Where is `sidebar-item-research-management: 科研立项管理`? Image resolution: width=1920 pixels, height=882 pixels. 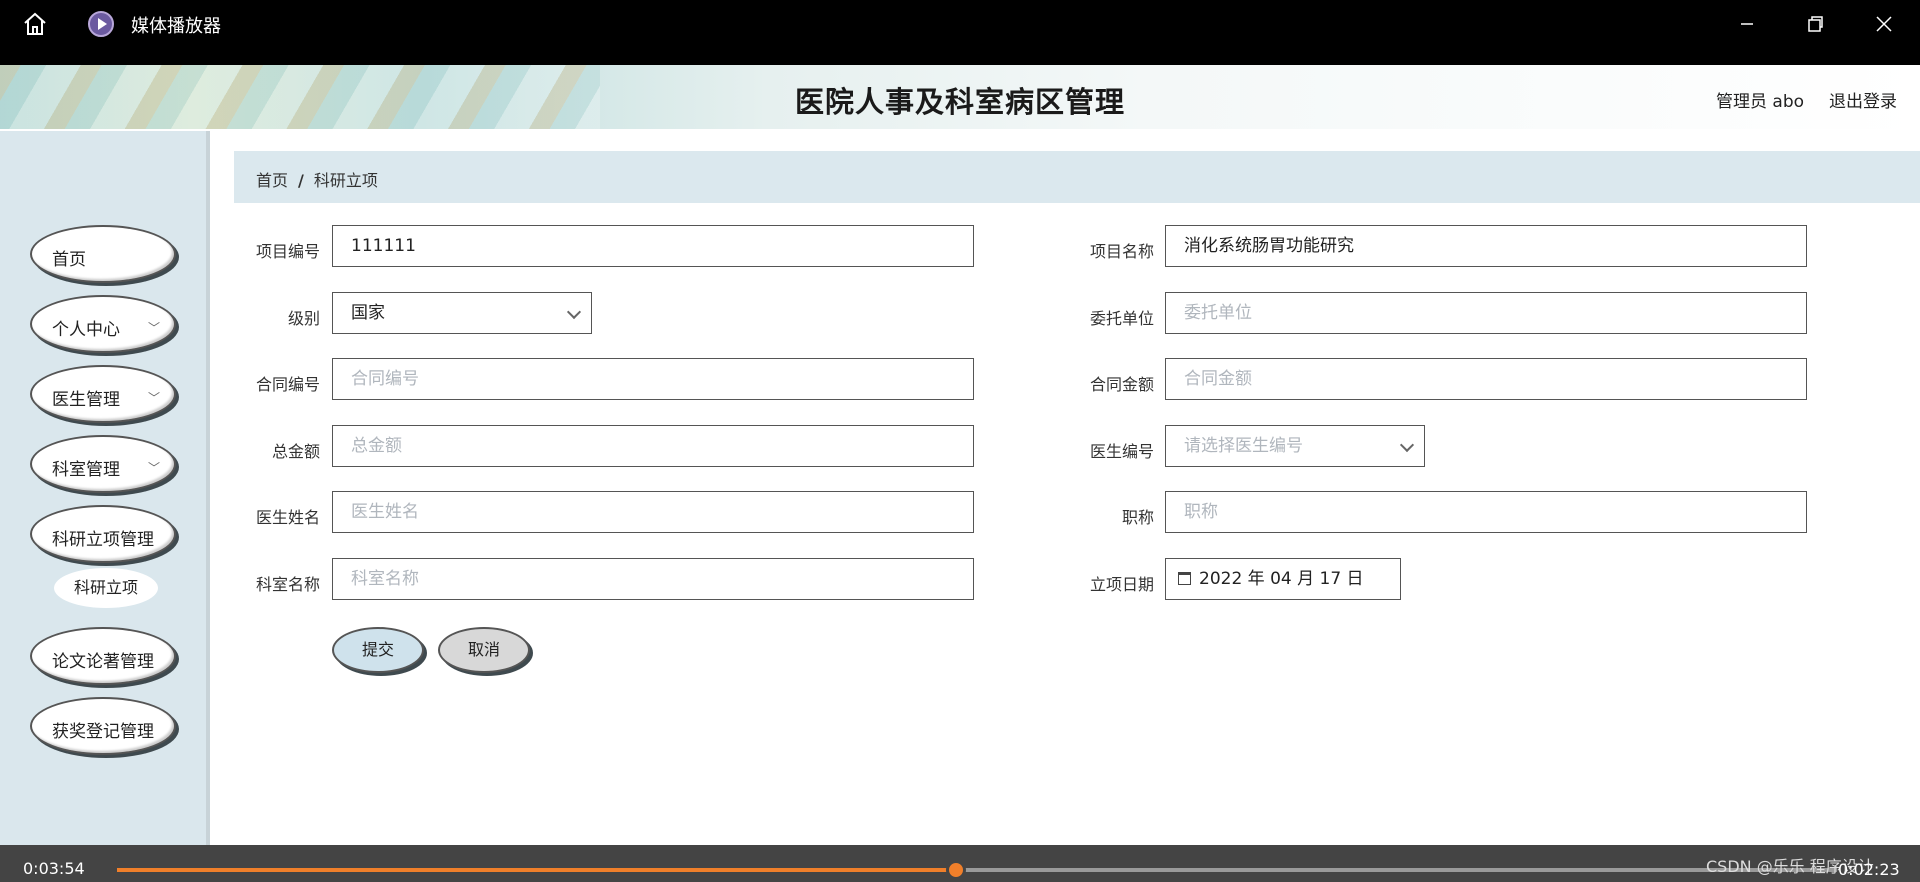
sidebar-item-research-management: 科研立项管理 is located at coordinates (103, 534).